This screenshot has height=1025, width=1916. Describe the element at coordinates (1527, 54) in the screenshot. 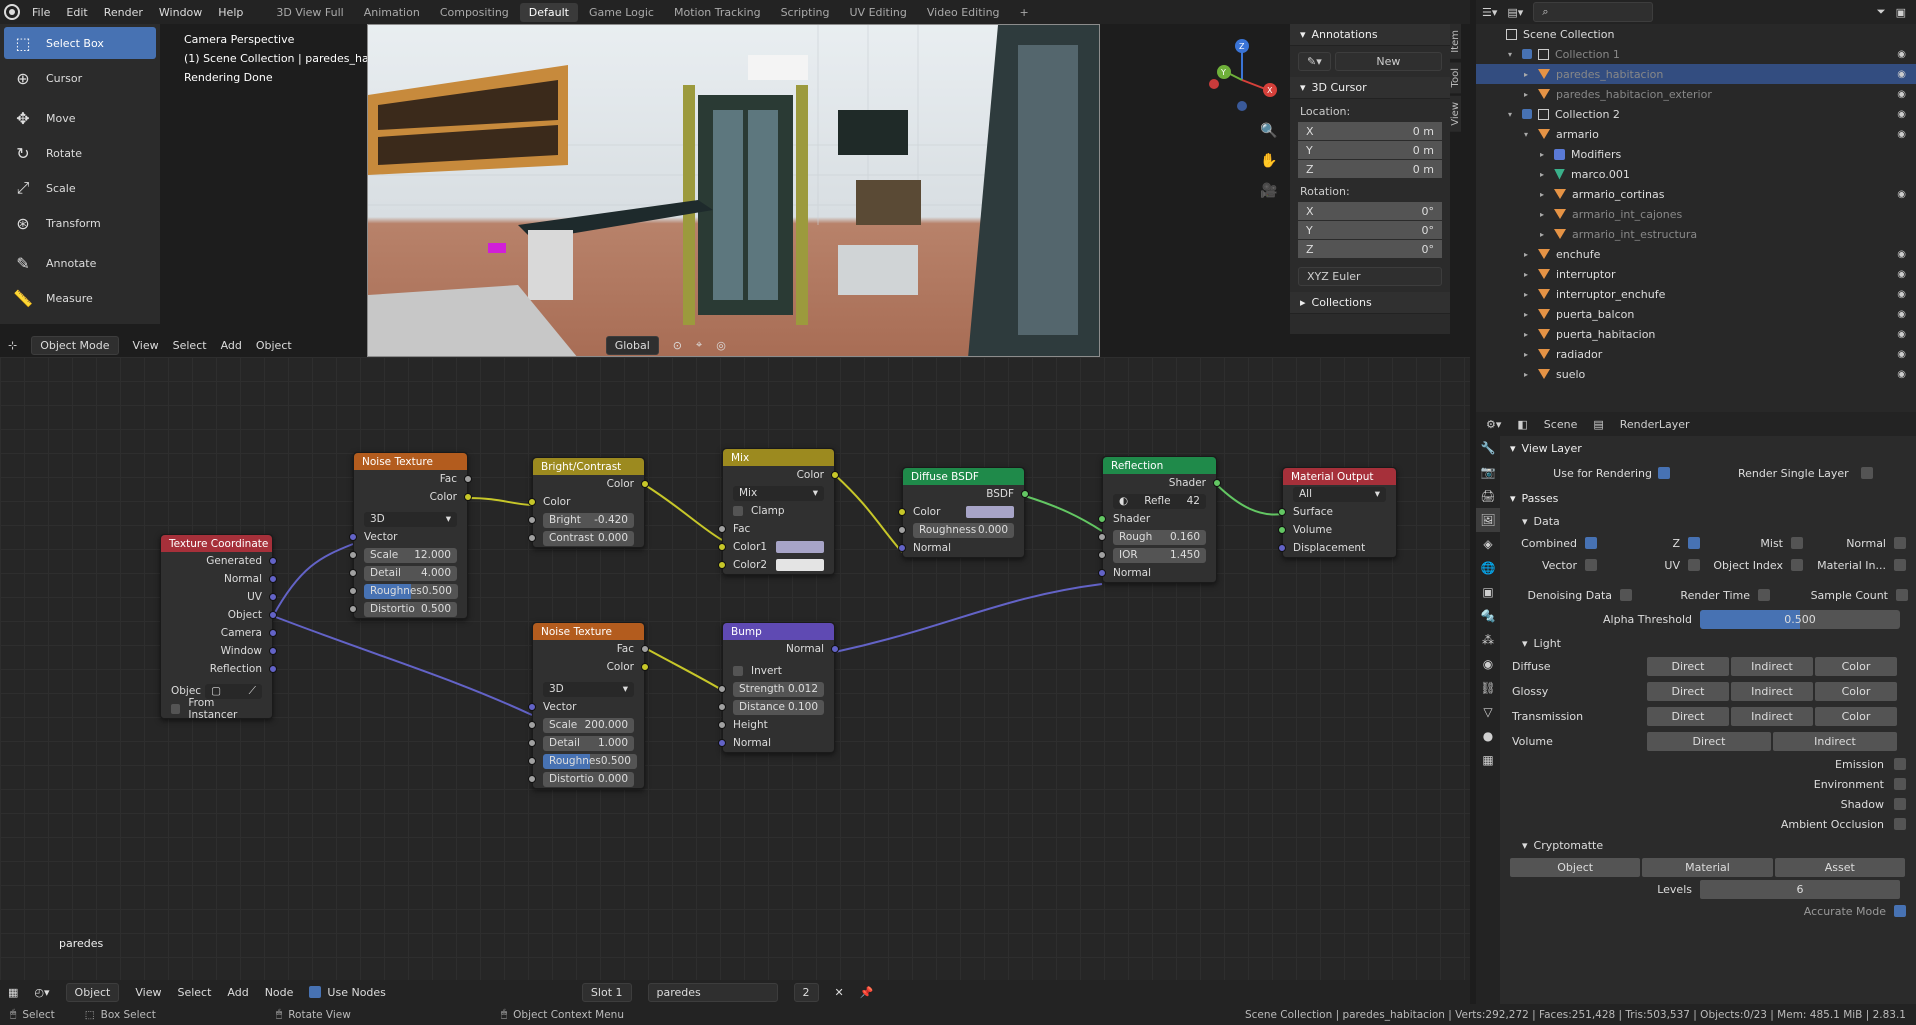

I see `collection-exclude-checkbox` at that location.